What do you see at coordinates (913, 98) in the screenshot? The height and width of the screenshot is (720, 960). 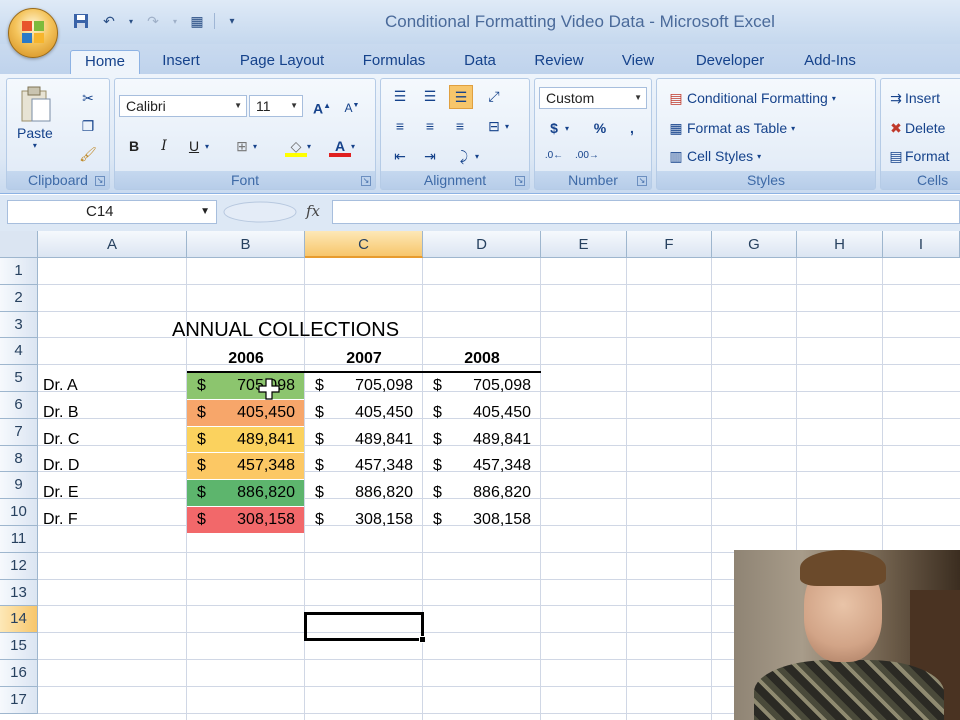 I see `insert-cells-button: ⇉ Insert` at bounding box center [913, 98].